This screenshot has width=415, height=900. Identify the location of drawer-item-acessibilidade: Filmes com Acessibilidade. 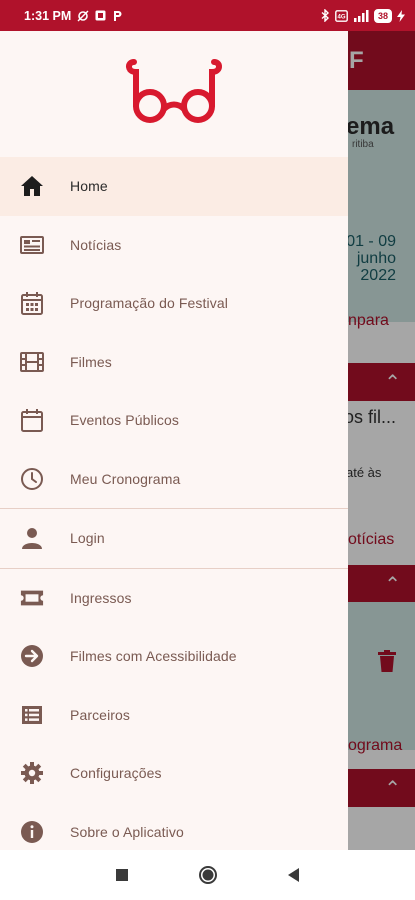
(174, 656).